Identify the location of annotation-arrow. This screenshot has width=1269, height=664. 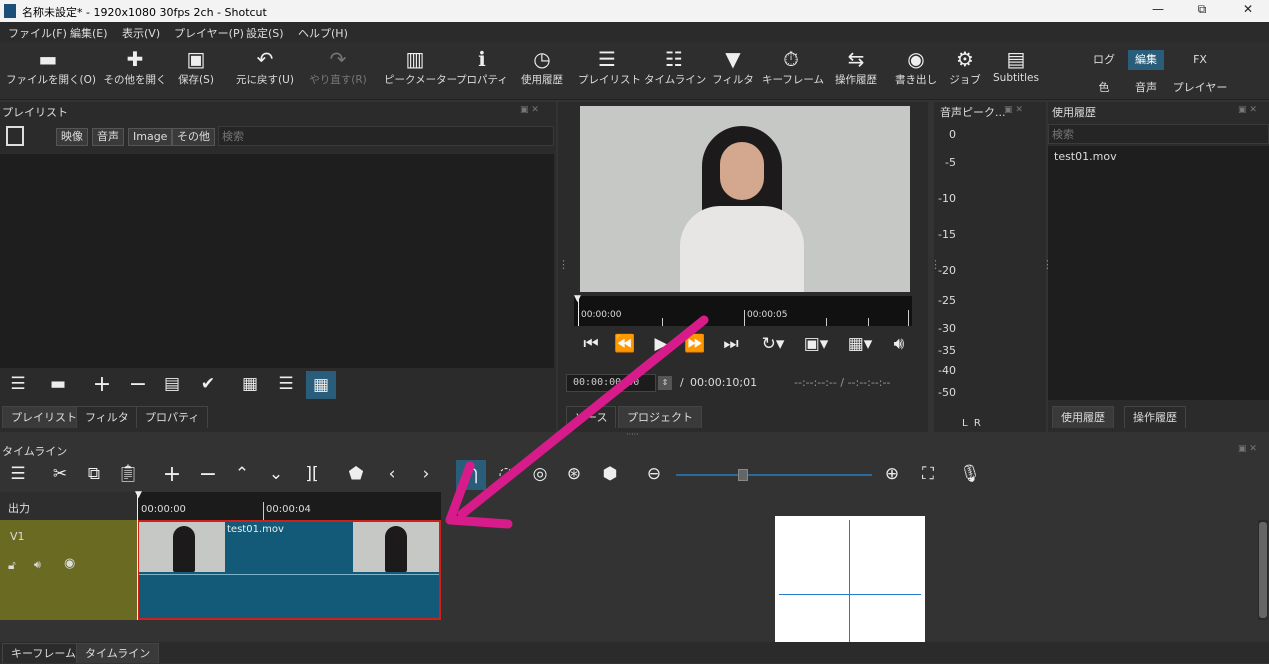
(577, 422).